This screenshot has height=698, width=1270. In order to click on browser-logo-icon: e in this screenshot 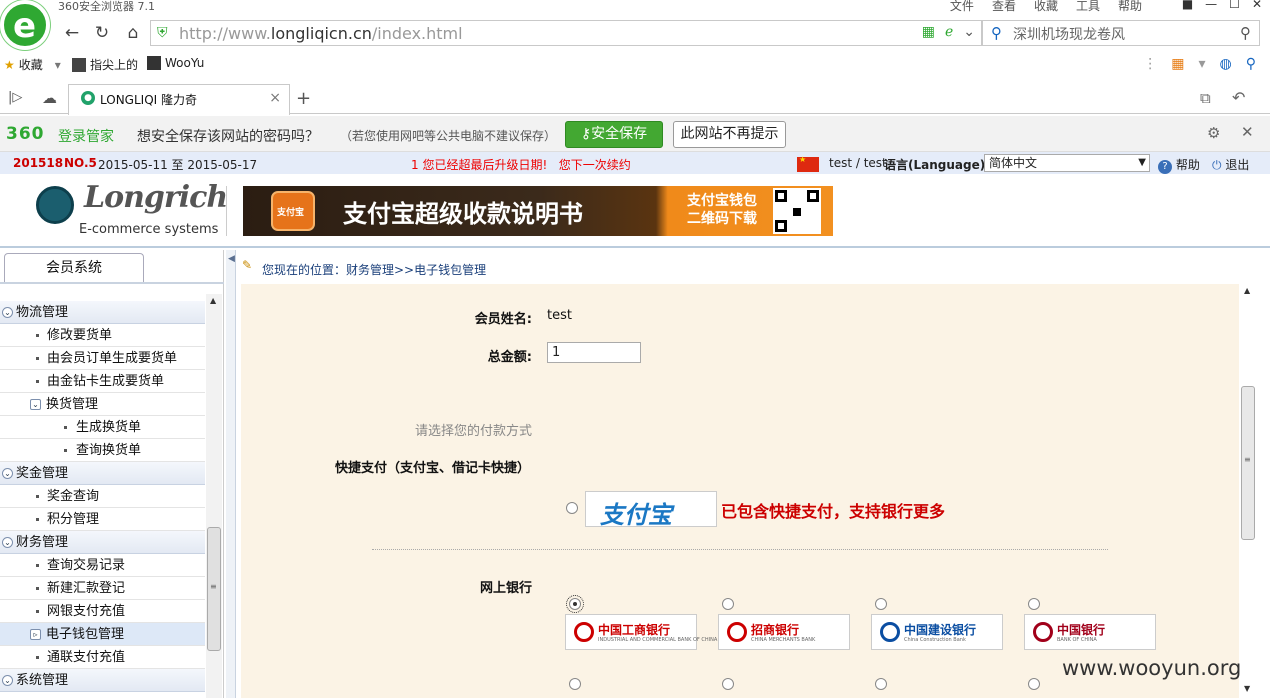, I will do `click(25, 25)`.